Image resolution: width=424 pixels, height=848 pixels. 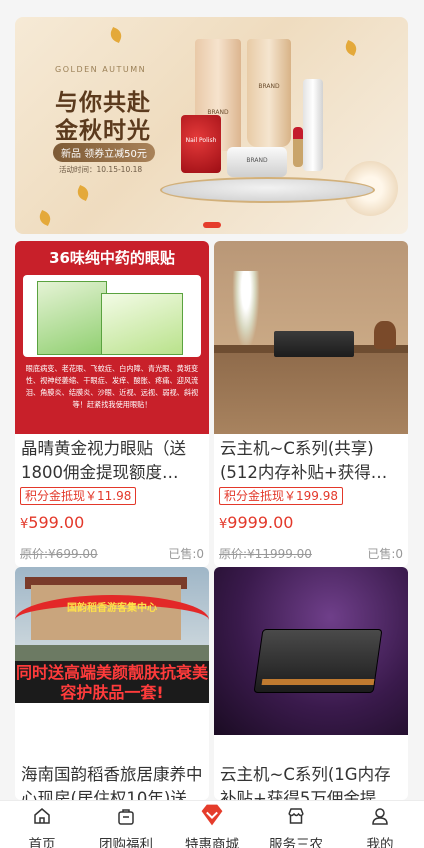 I want to click on tab-home: 首页, so click(x=42, y=824).